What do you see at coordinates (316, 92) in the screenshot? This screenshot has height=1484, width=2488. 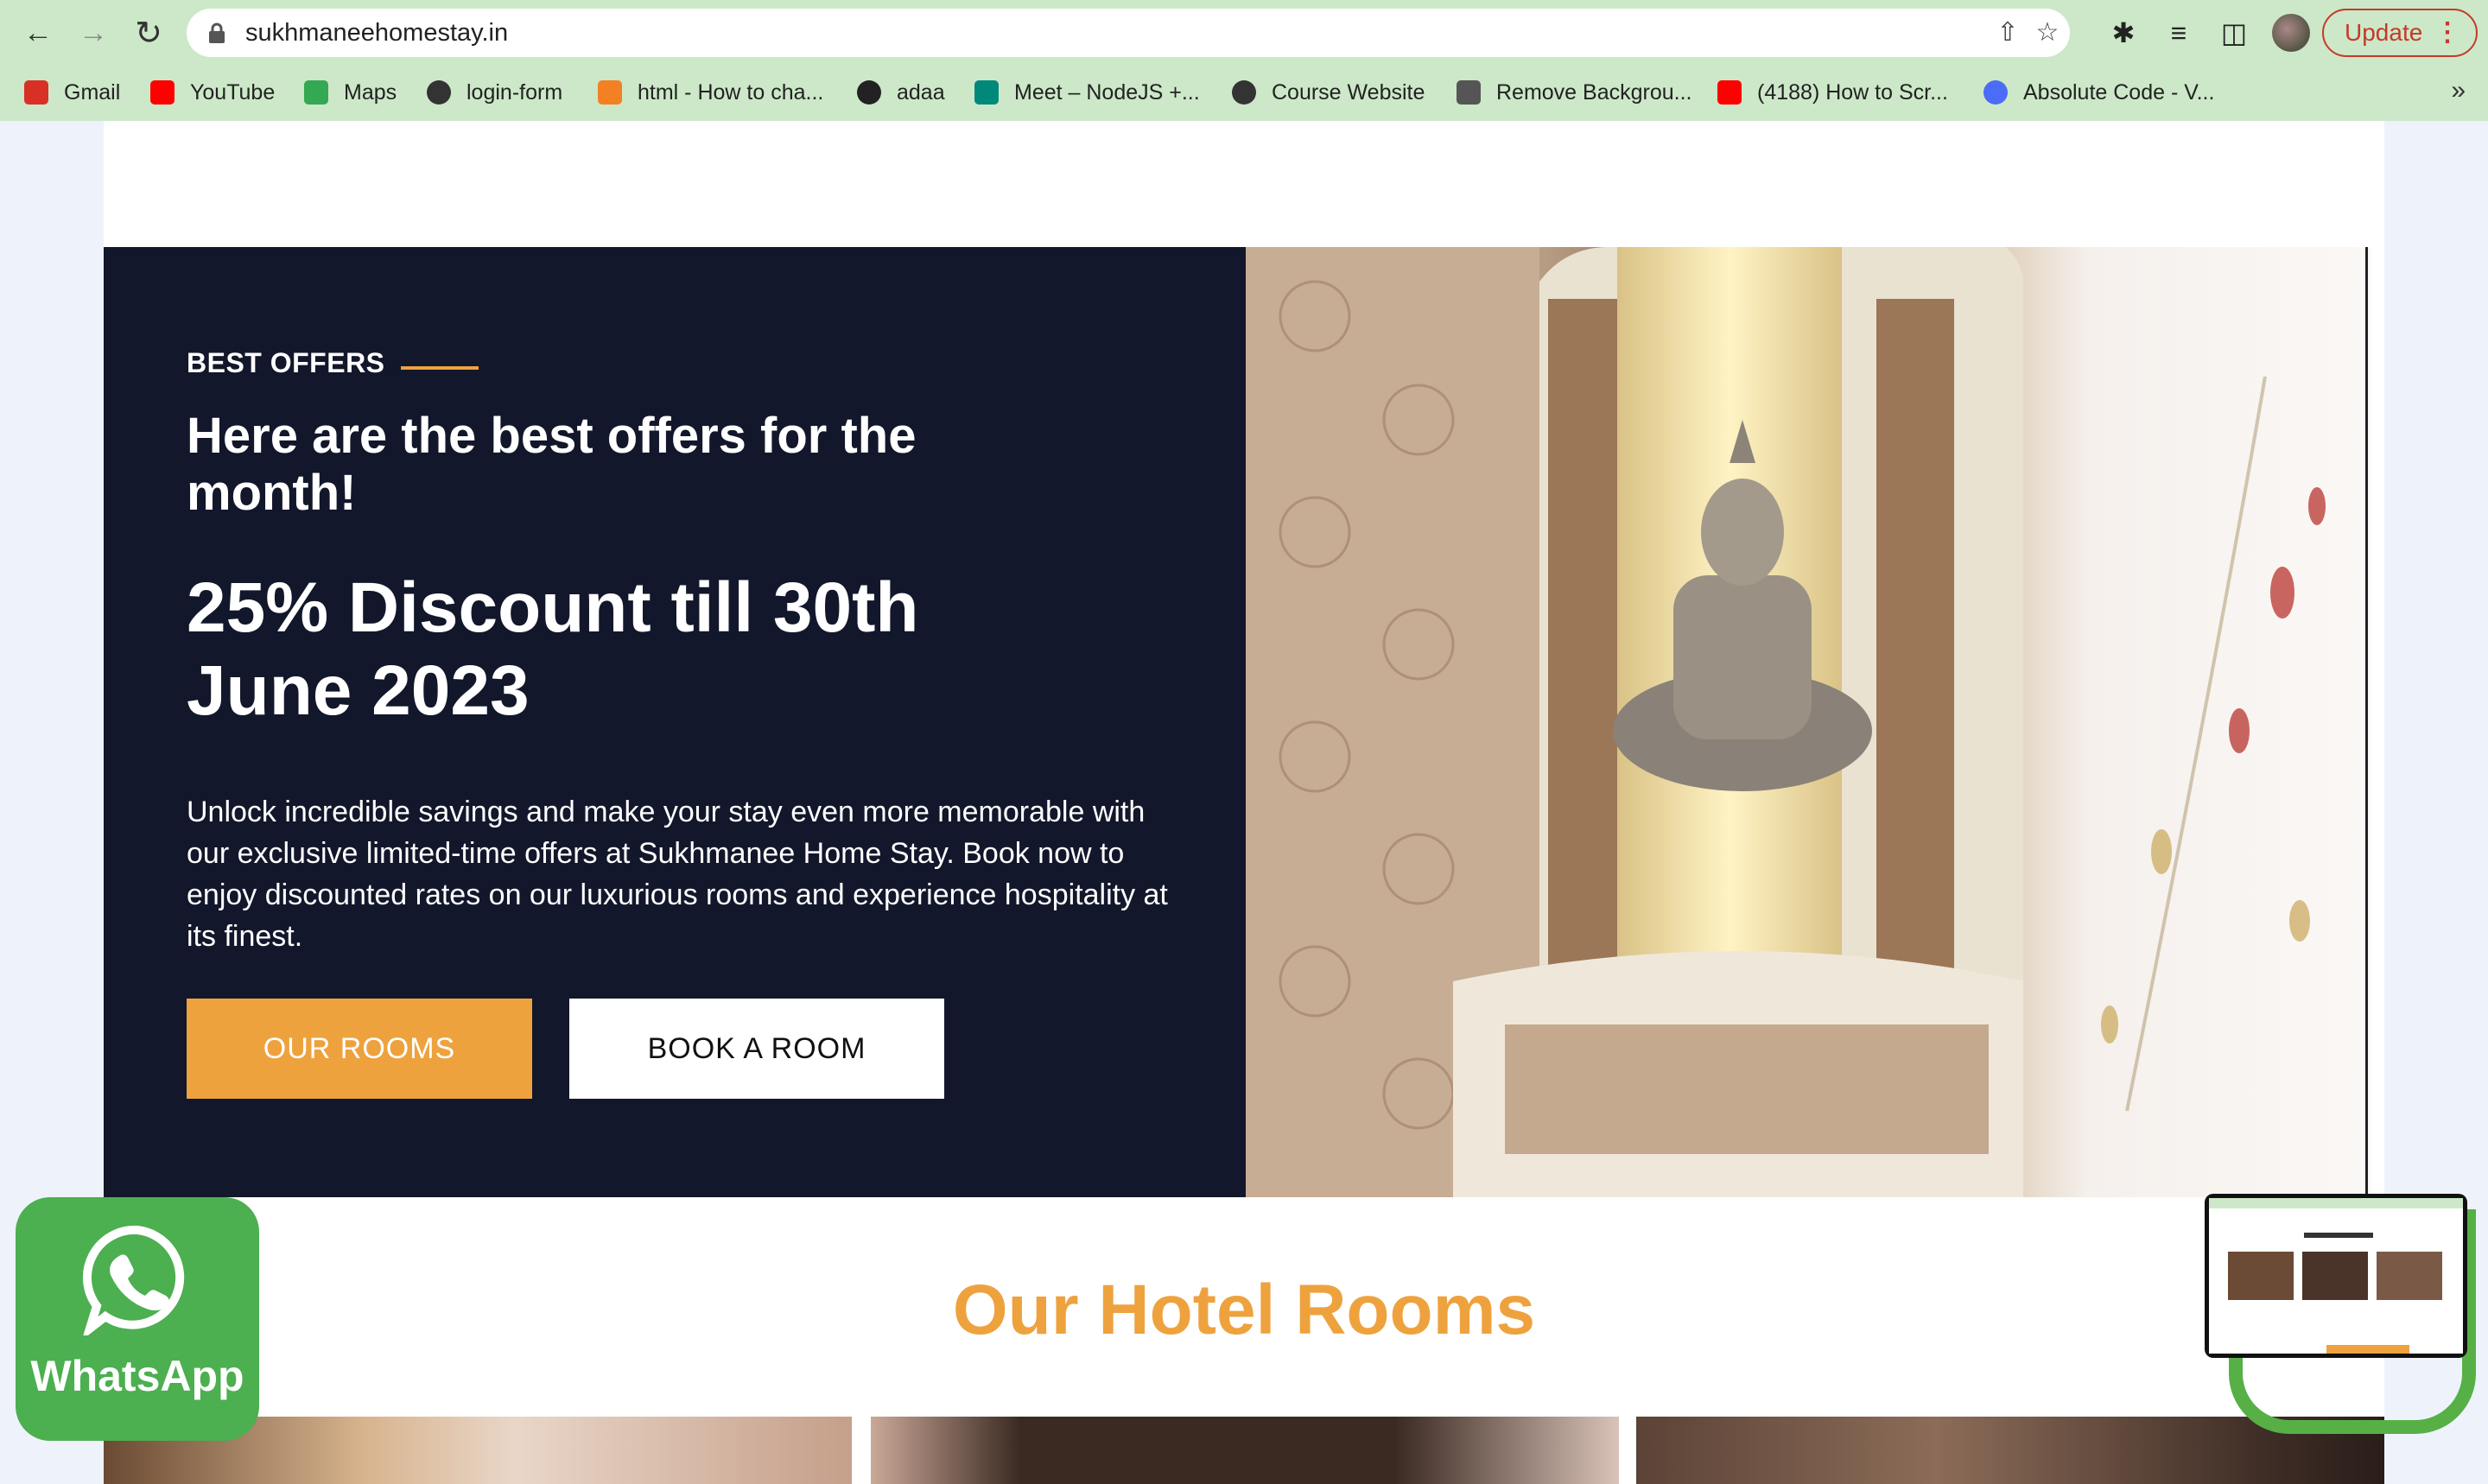 I see `maps-icon` at bounding box center [316, 92].